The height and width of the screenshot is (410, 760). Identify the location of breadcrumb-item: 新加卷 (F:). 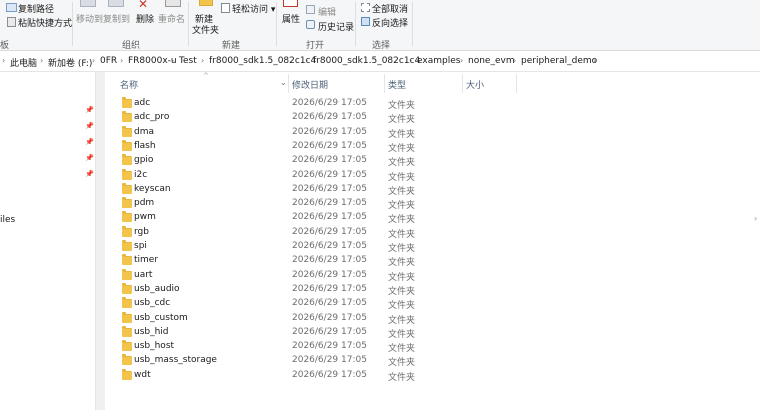
(70, 62).